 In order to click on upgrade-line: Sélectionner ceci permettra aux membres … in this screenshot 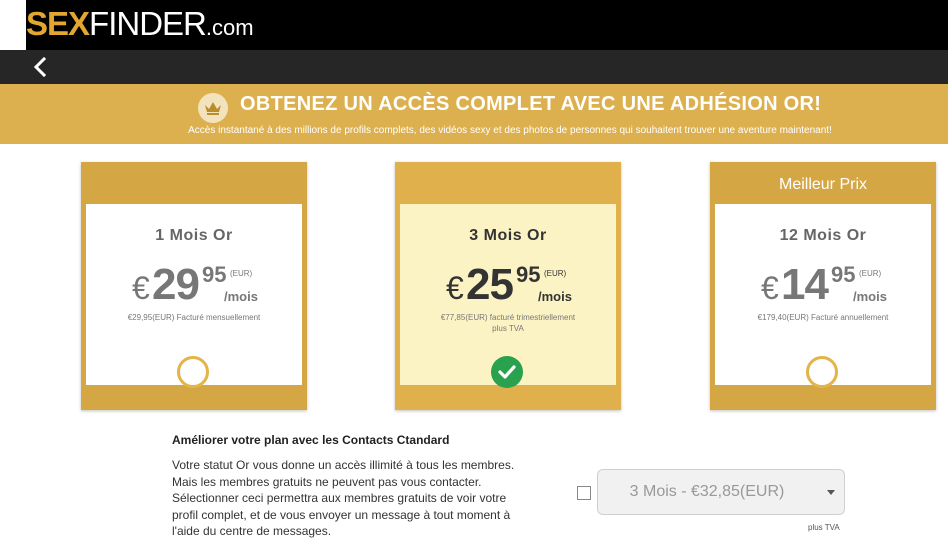, I will do `click(339, 498)`.